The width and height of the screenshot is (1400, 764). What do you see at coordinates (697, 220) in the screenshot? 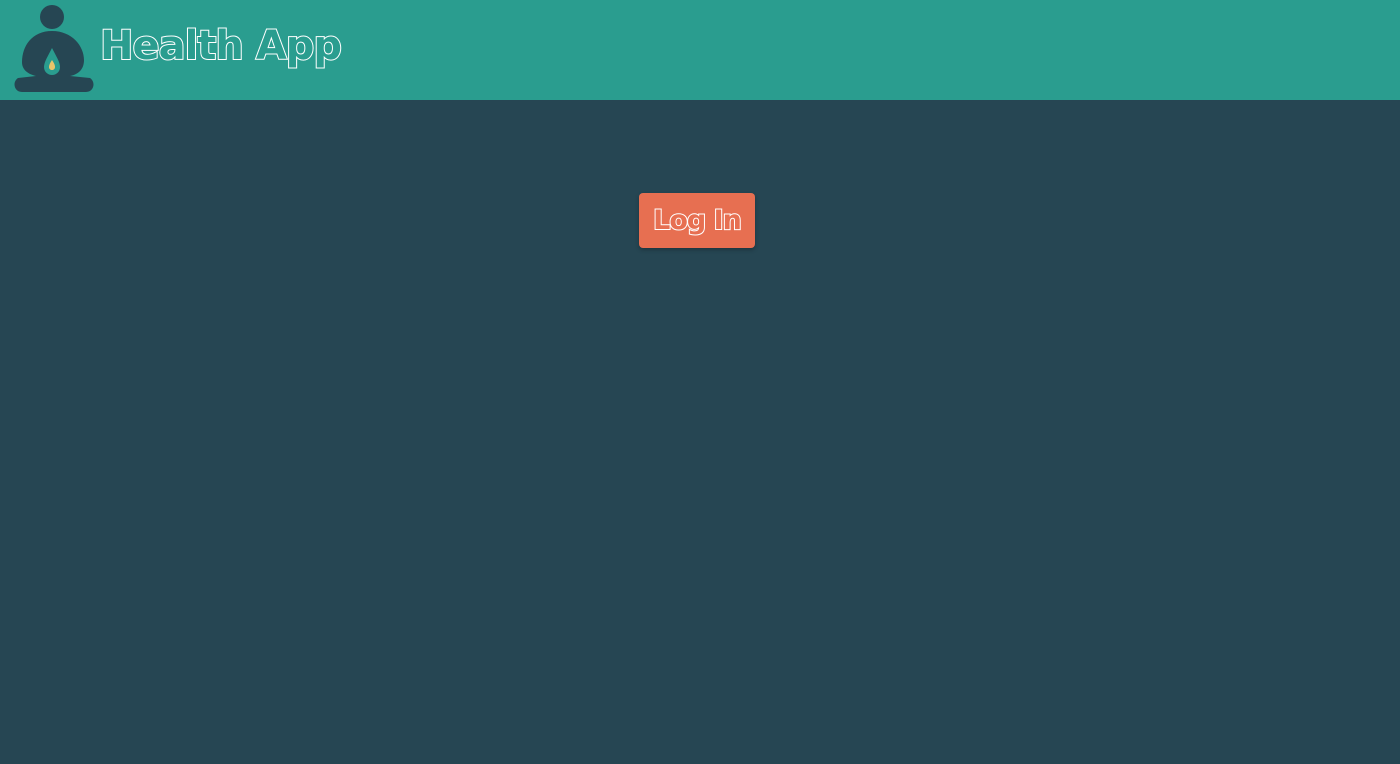
I see `login-button: Log In` at bounding box center [697, 220].